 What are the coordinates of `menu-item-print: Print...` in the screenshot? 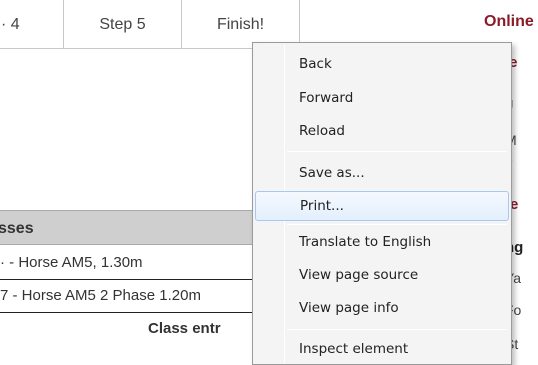 It's located at (382, 206).